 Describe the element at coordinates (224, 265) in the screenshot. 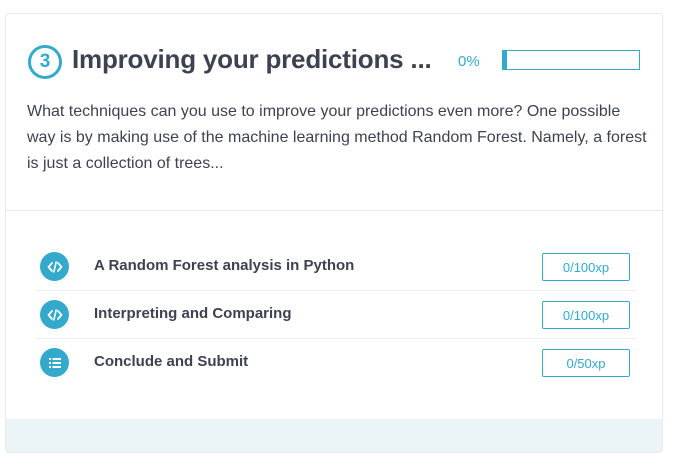

I see `exercise-title: A Random Forest analysis in Python` at that location.